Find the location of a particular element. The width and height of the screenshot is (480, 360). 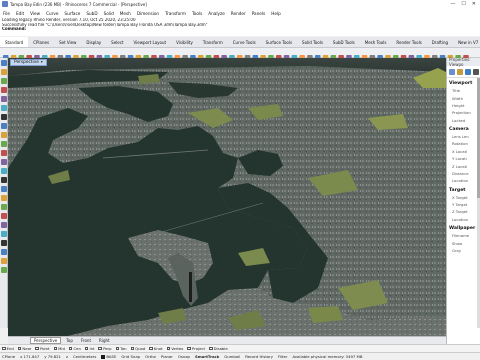

property-row: X Locati is located at coordinates (460, 151).